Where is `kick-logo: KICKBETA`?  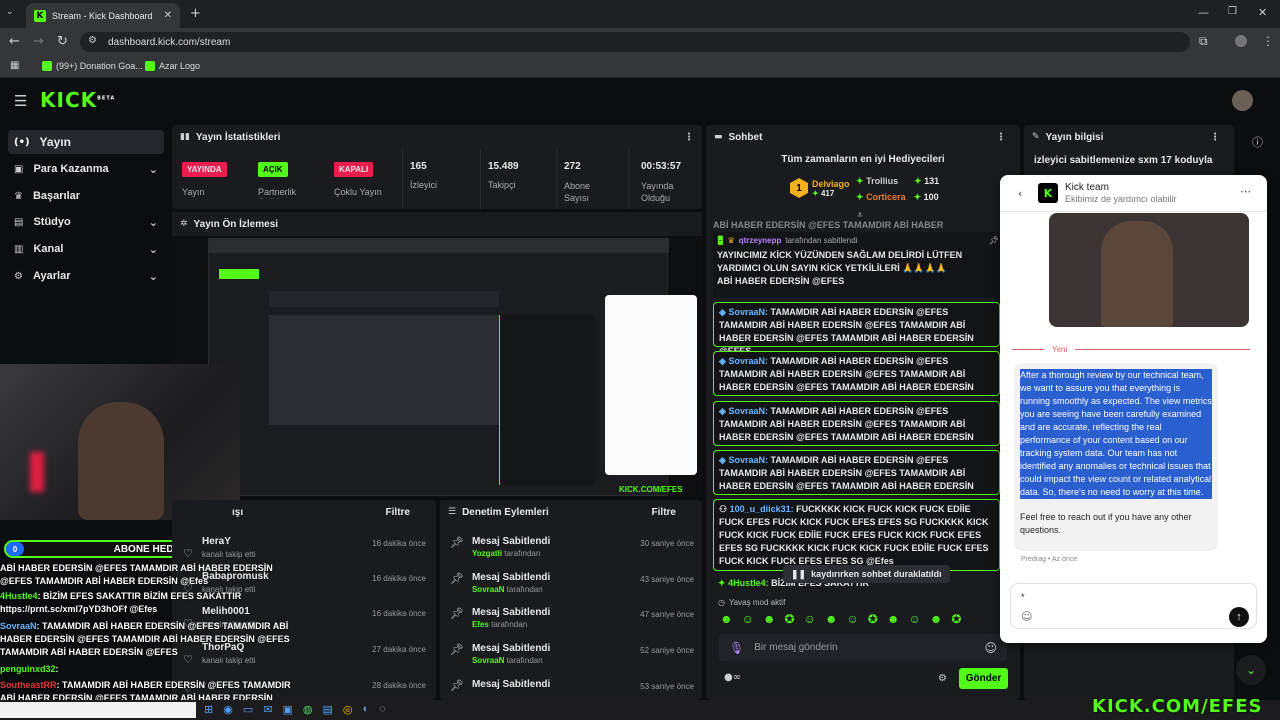 kick-logo: KICKBETA is located at coordinates (77, 100).